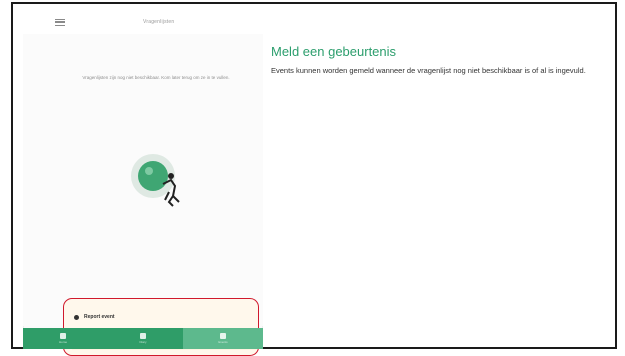  What do you see at coordinates (62, 342) in the screenshot?
I see `nav-item-label: Home` at bounding box center [62, 342].